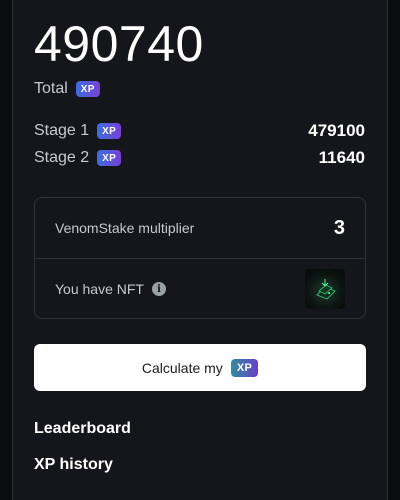 The width and height of the screenshot is (400, 500). Describe the element at coordinates (158, 289) in the screenshot. I see `info-icon: i` at that location.